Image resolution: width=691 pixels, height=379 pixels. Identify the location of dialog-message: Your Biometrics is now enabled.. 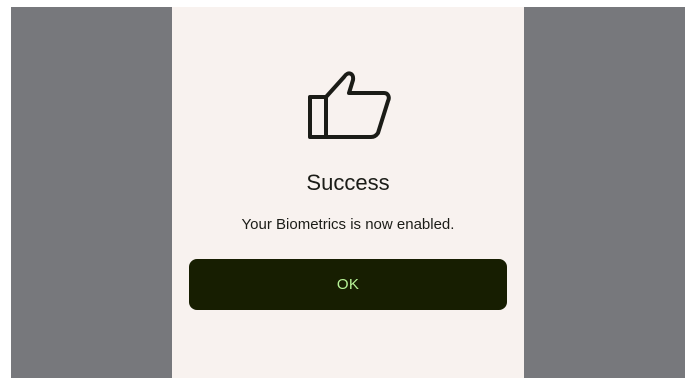
(348, 224).